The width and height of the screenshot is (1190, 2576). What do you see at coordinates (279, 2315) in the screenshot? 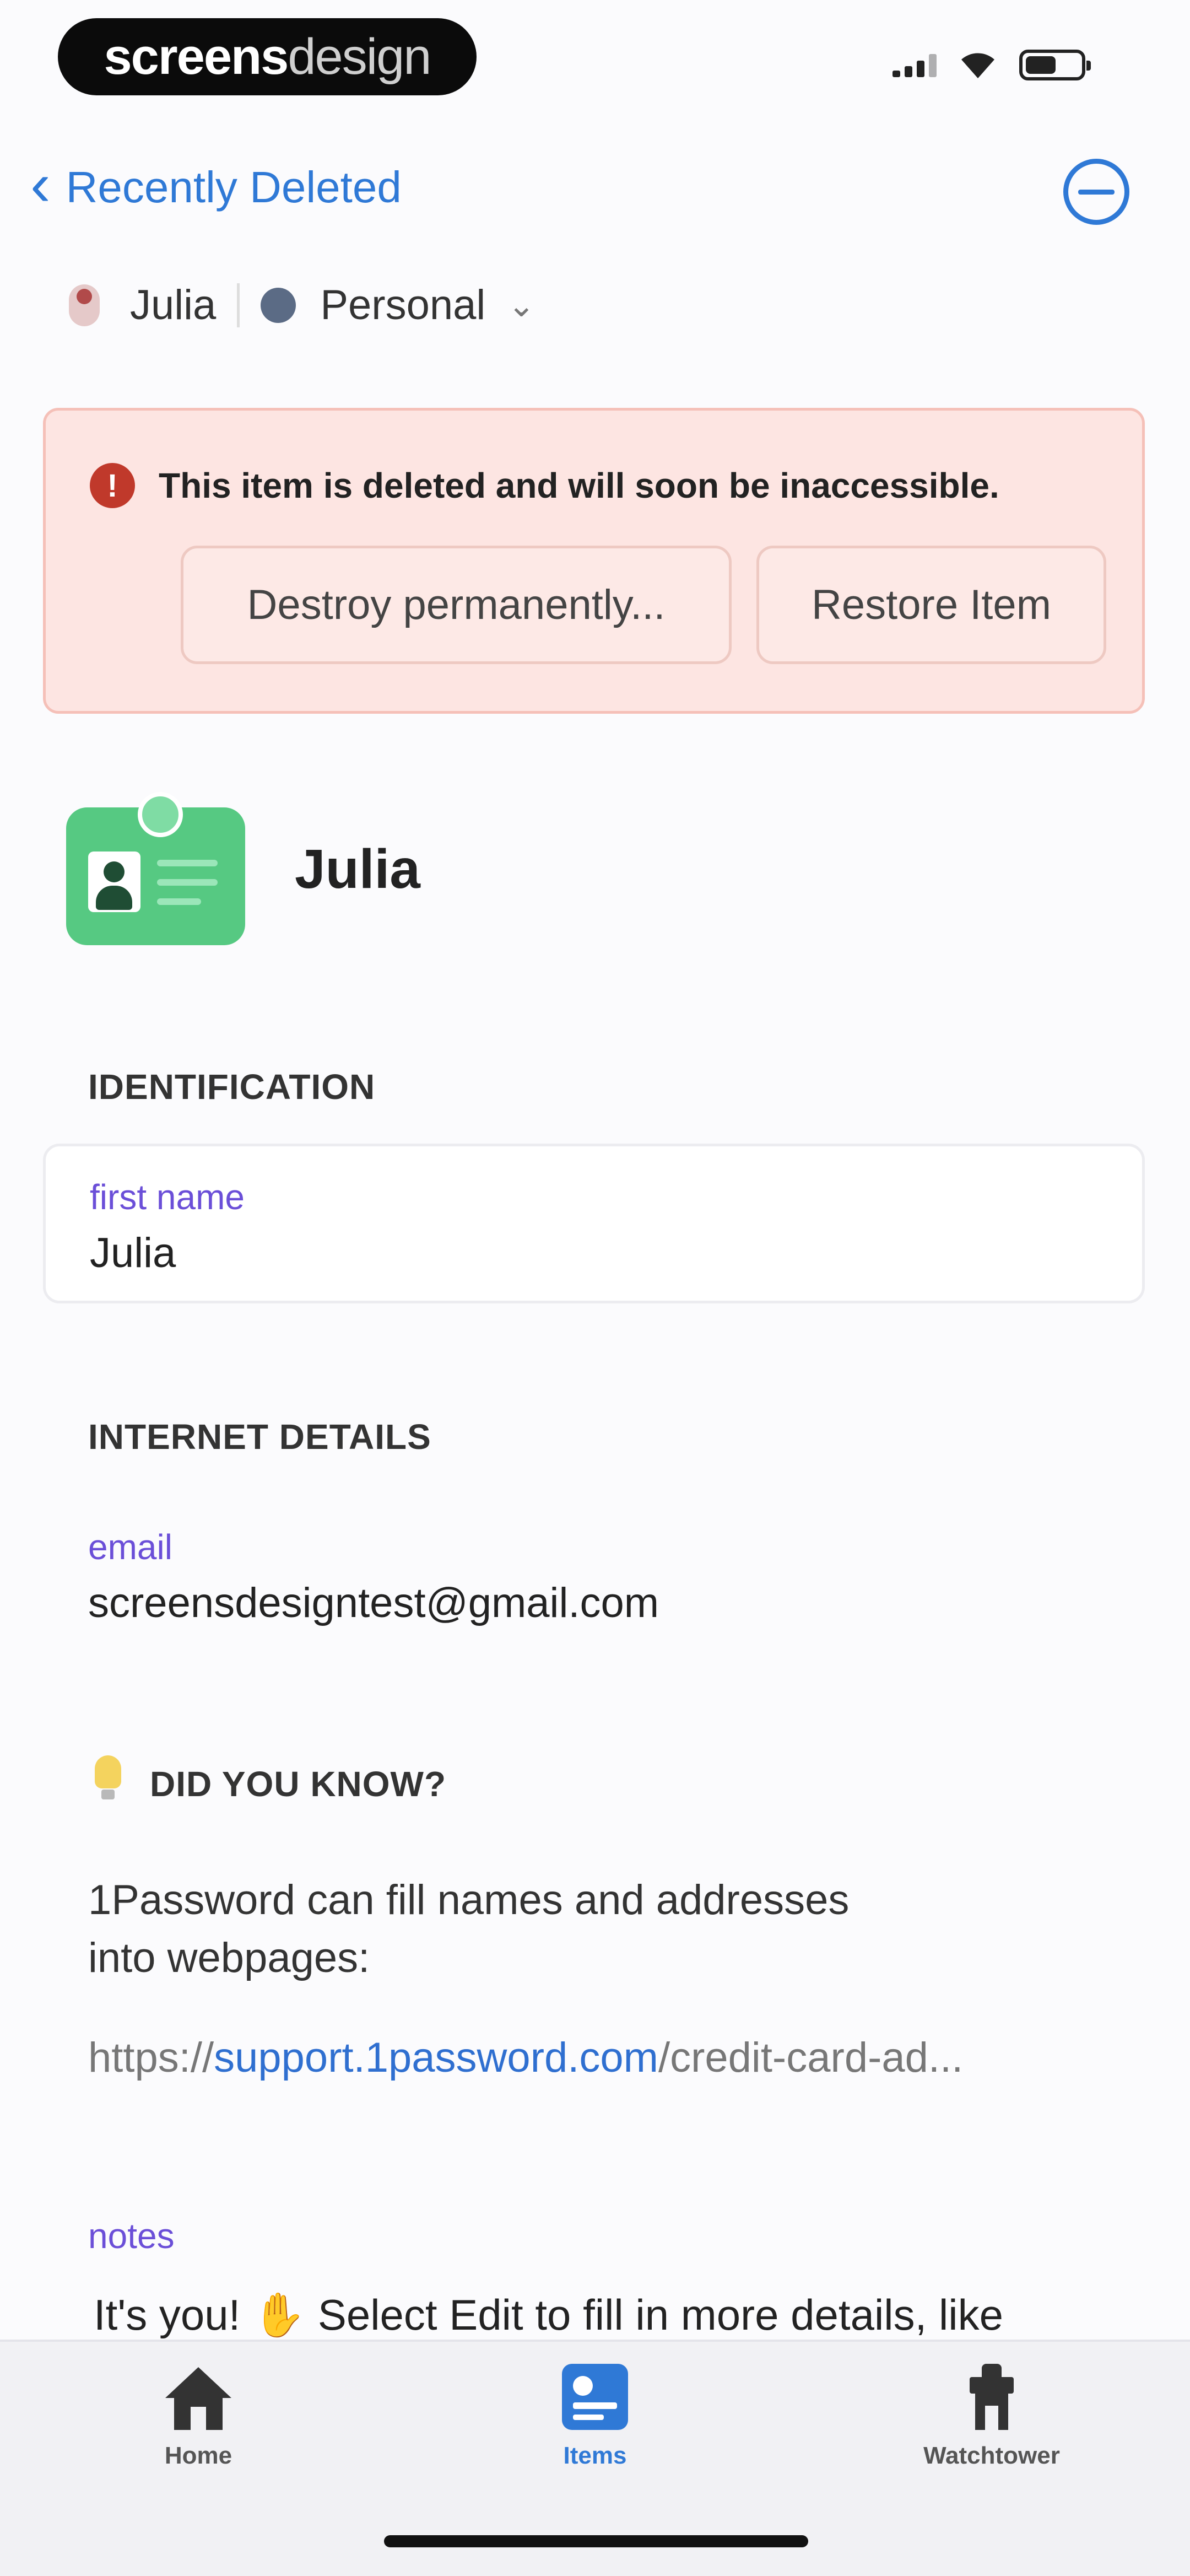
I see `raised-hand-emoji: ✋` at bounding box center [279, 2315].